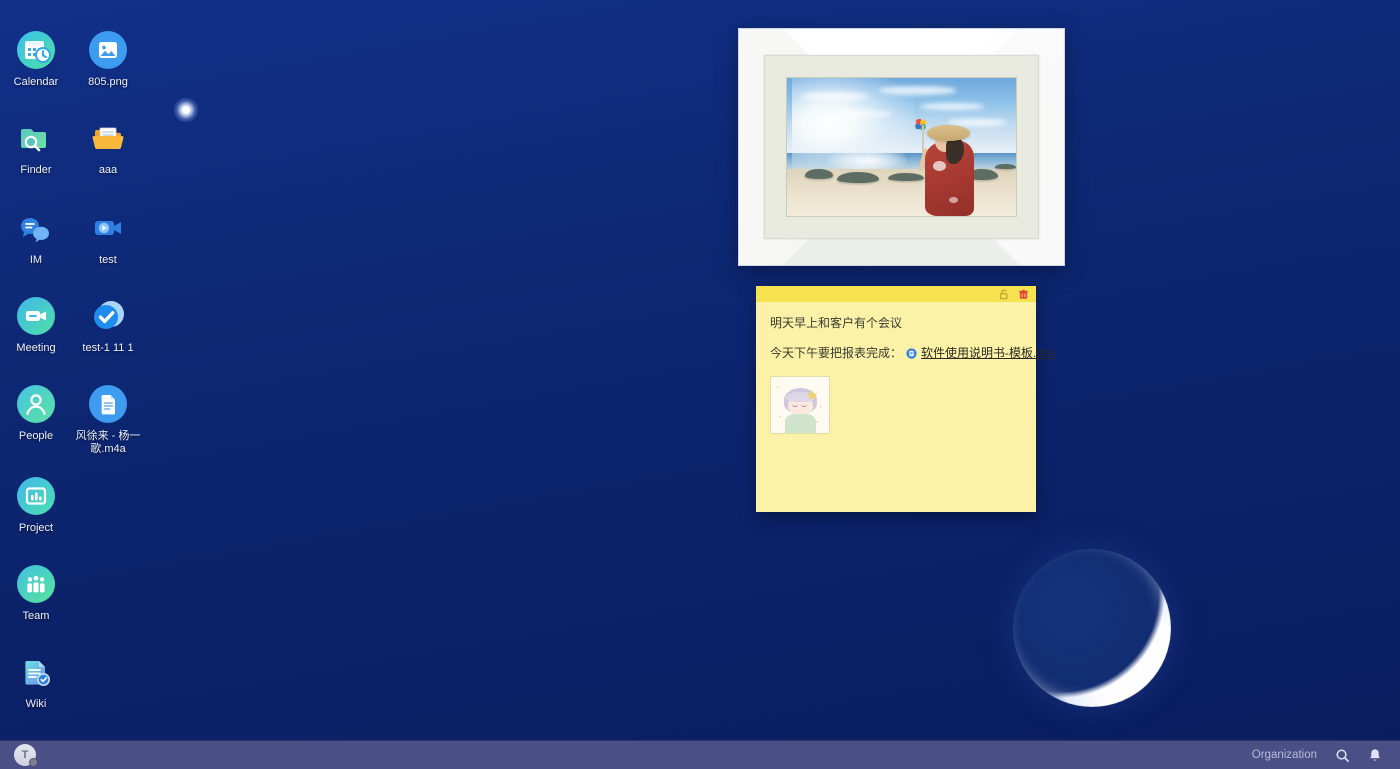  I want to click on sticky-note-line-1: 明天早上和客户有个会议, so click(836, 323).